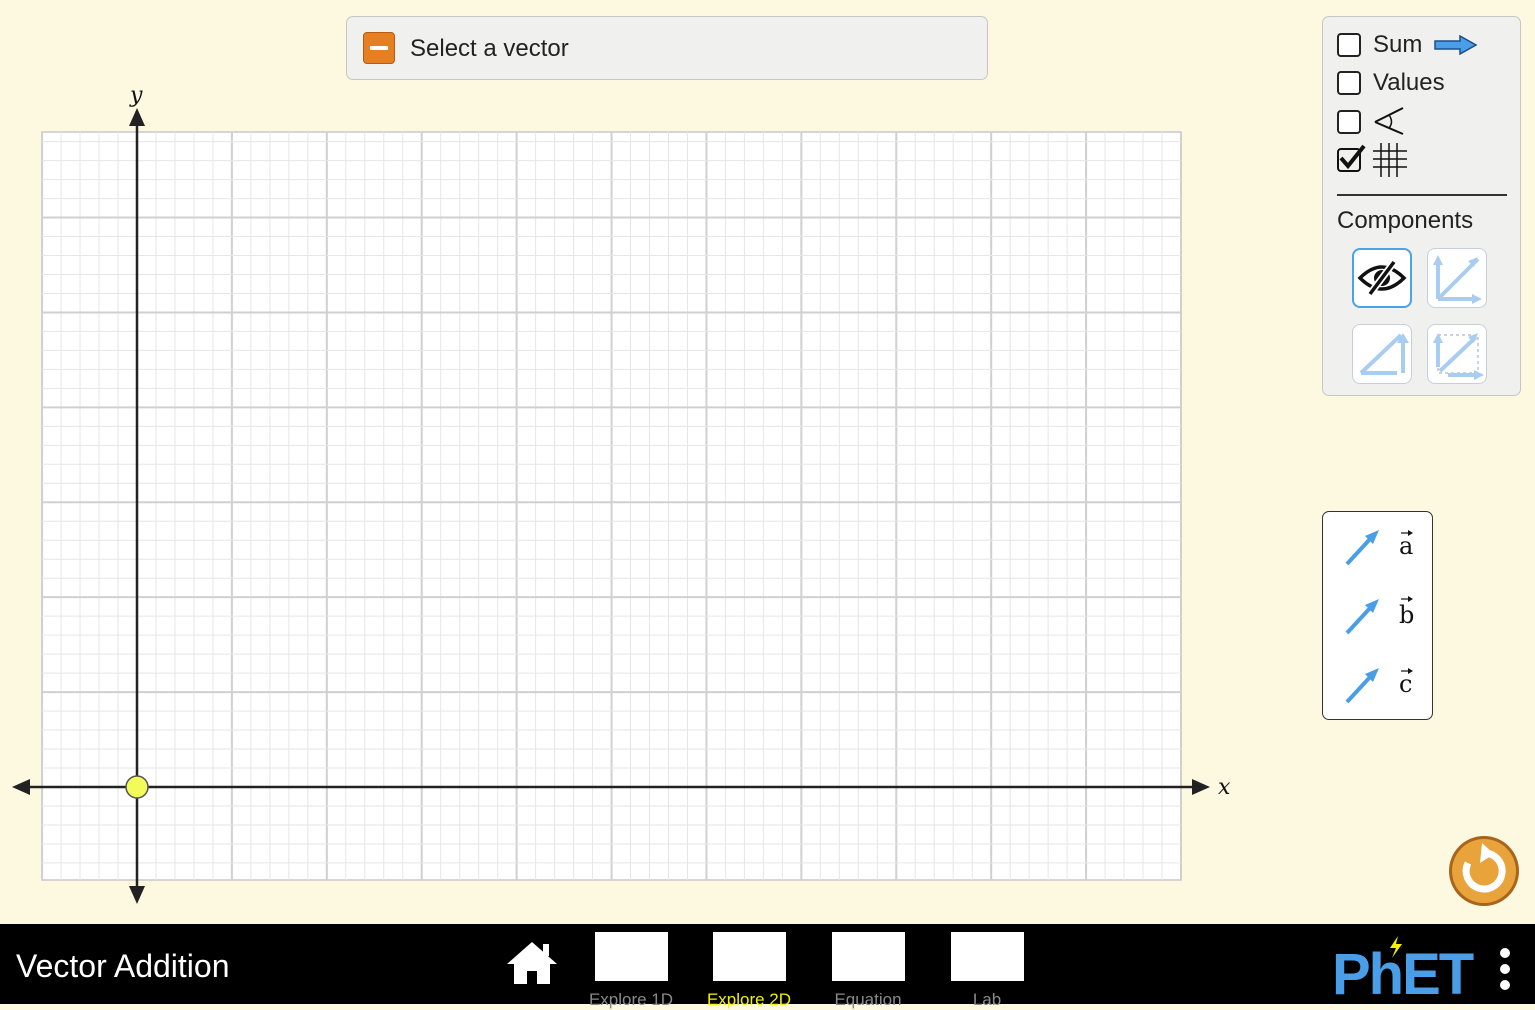 The height and width of the screenshot is (1010, 1535). I want to click on vector-creator-toolbox: a b c, so click(1377, 615).